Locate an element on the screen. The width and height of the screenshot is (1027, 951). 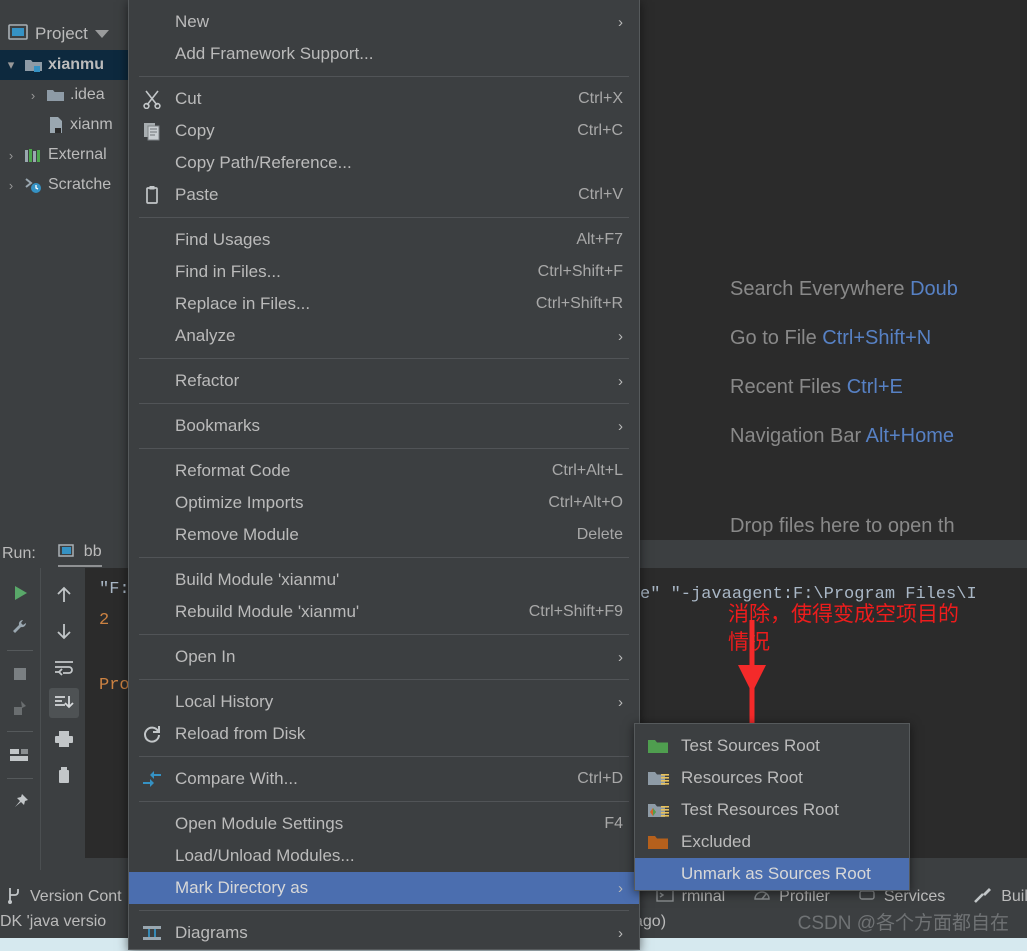
down-arrow-icon is located at coordinates (64, 631).